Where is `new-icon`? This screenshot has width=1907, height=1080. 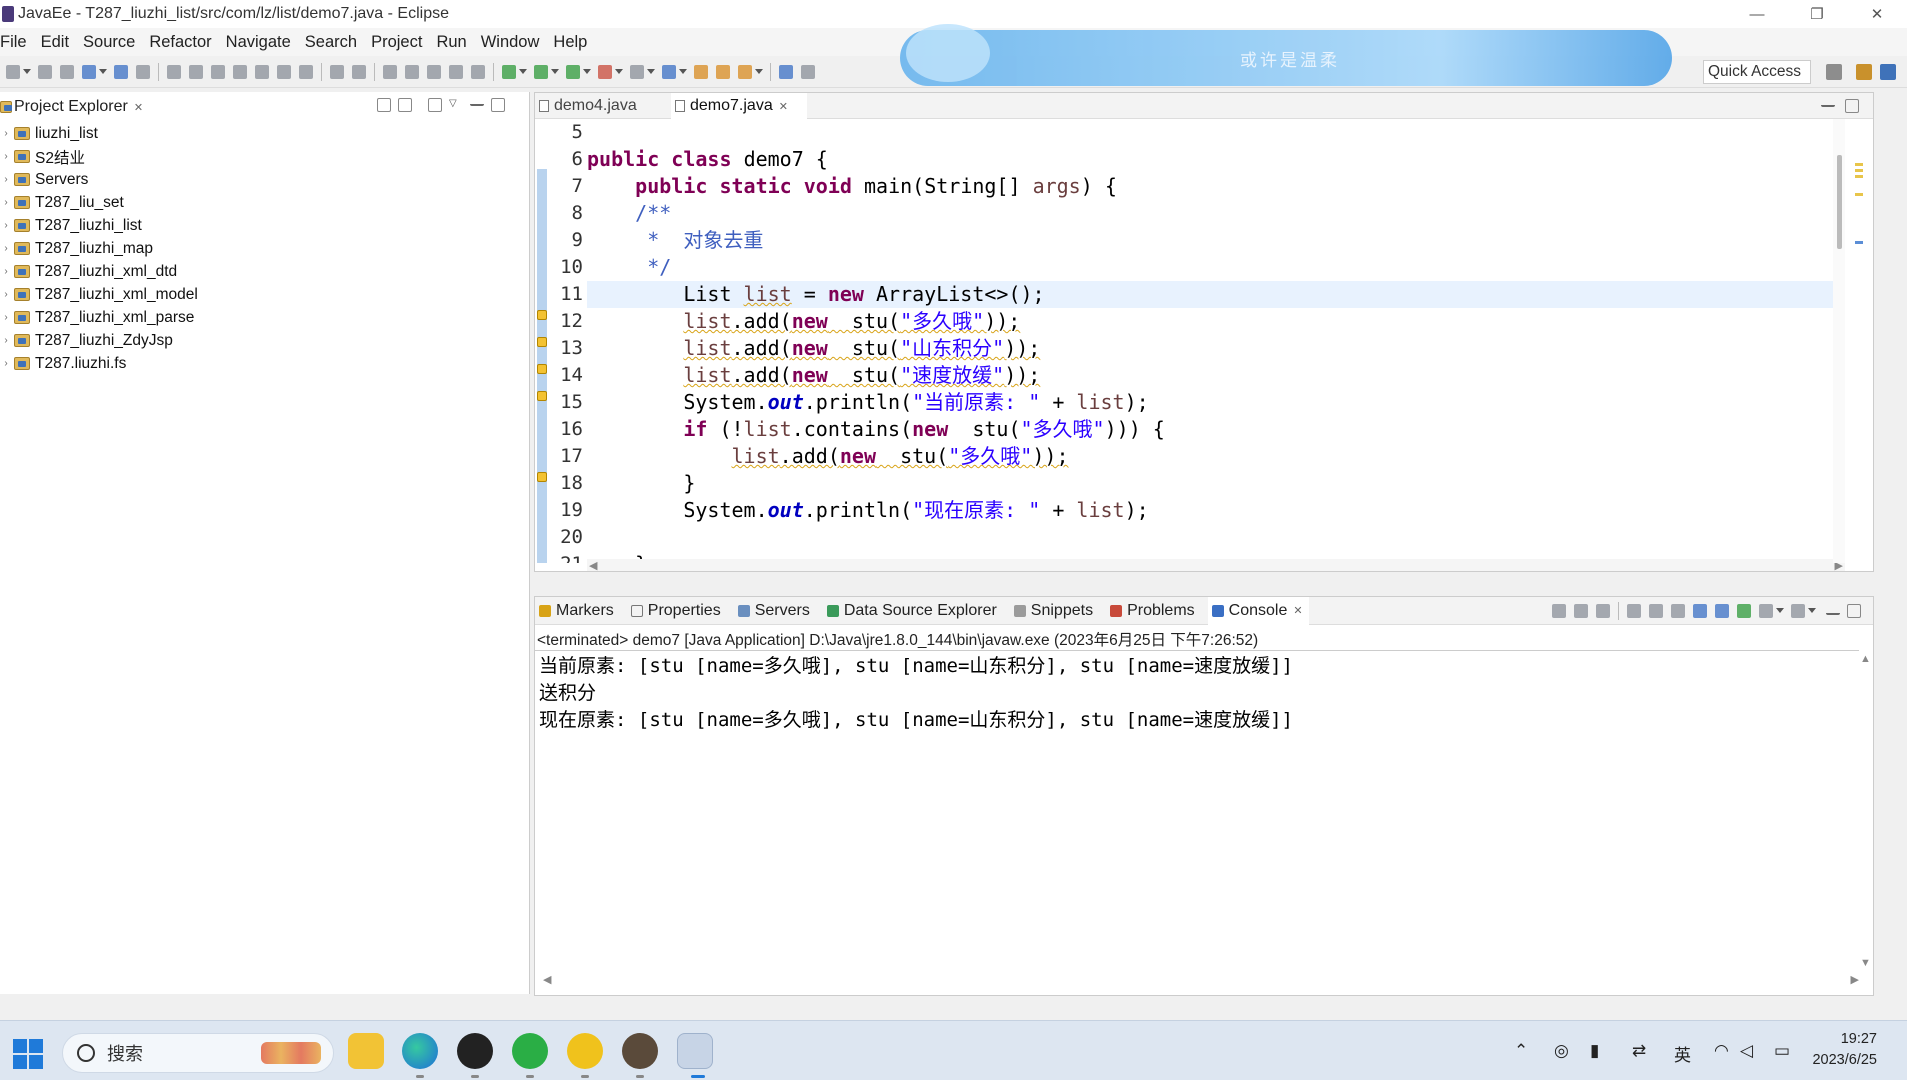 new-icon is located at coordinates (13, 71).